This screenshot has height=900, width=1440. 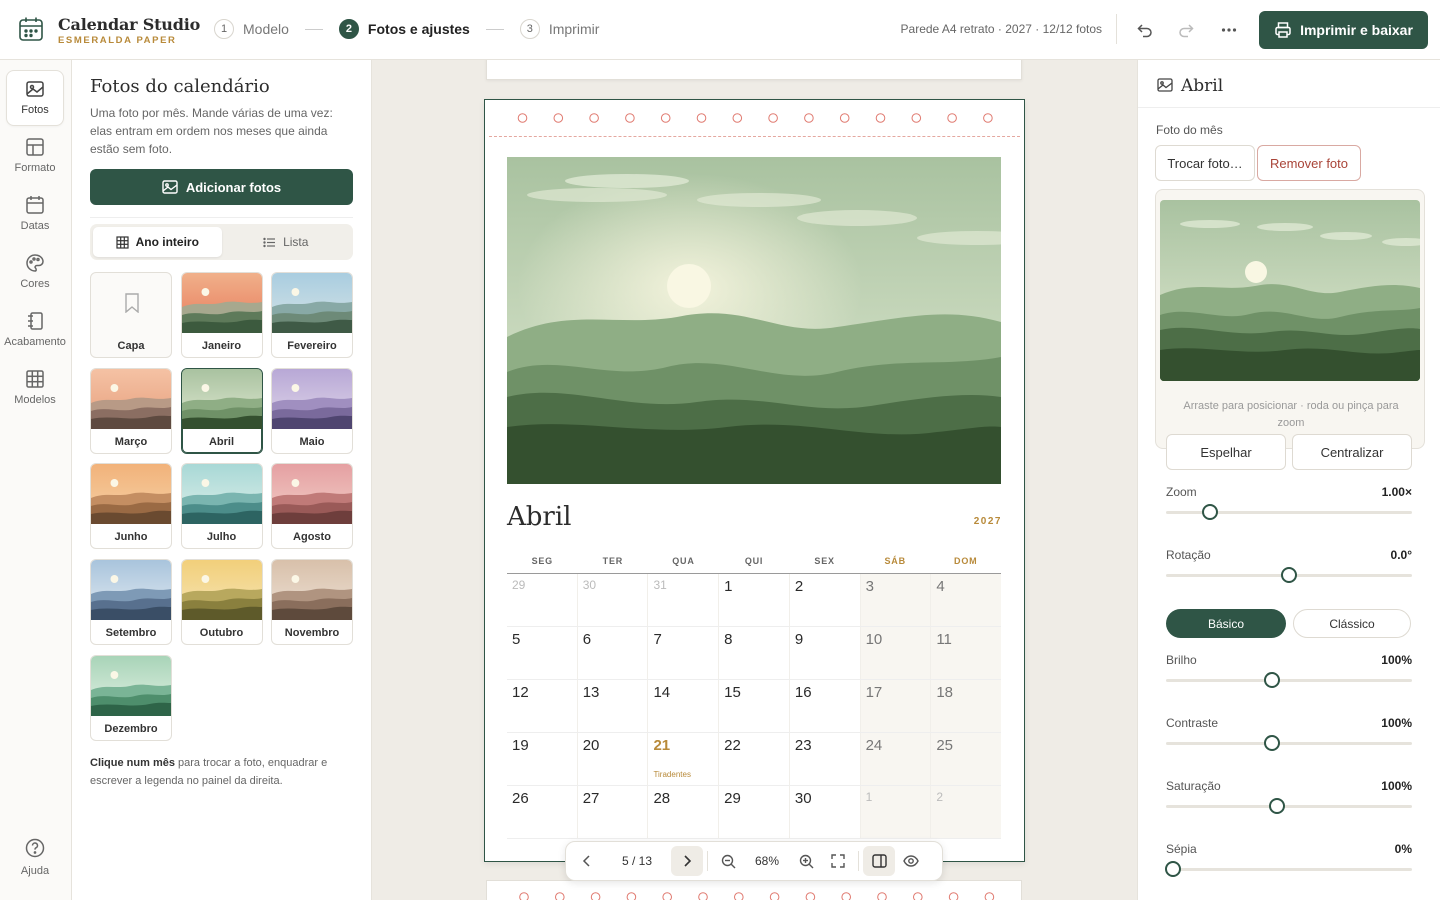 I want to click on thumbnail-junho: Junho, so click(x=131, y=506).